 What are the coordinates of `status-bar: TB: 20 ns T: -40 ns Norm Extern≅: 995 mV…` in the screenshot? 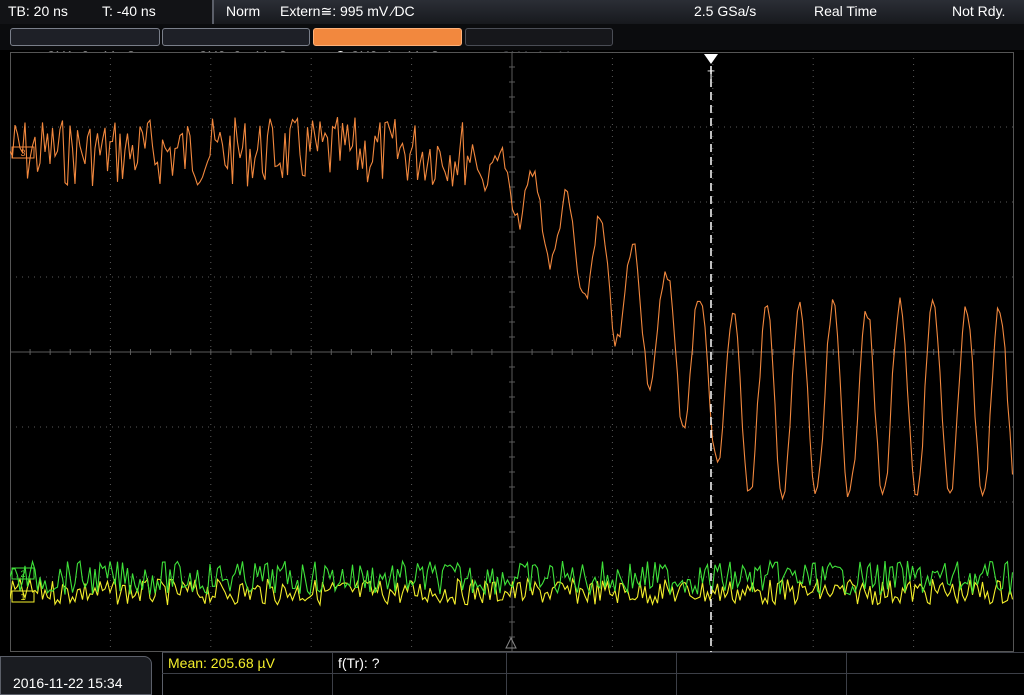 It's located at (512, 12).